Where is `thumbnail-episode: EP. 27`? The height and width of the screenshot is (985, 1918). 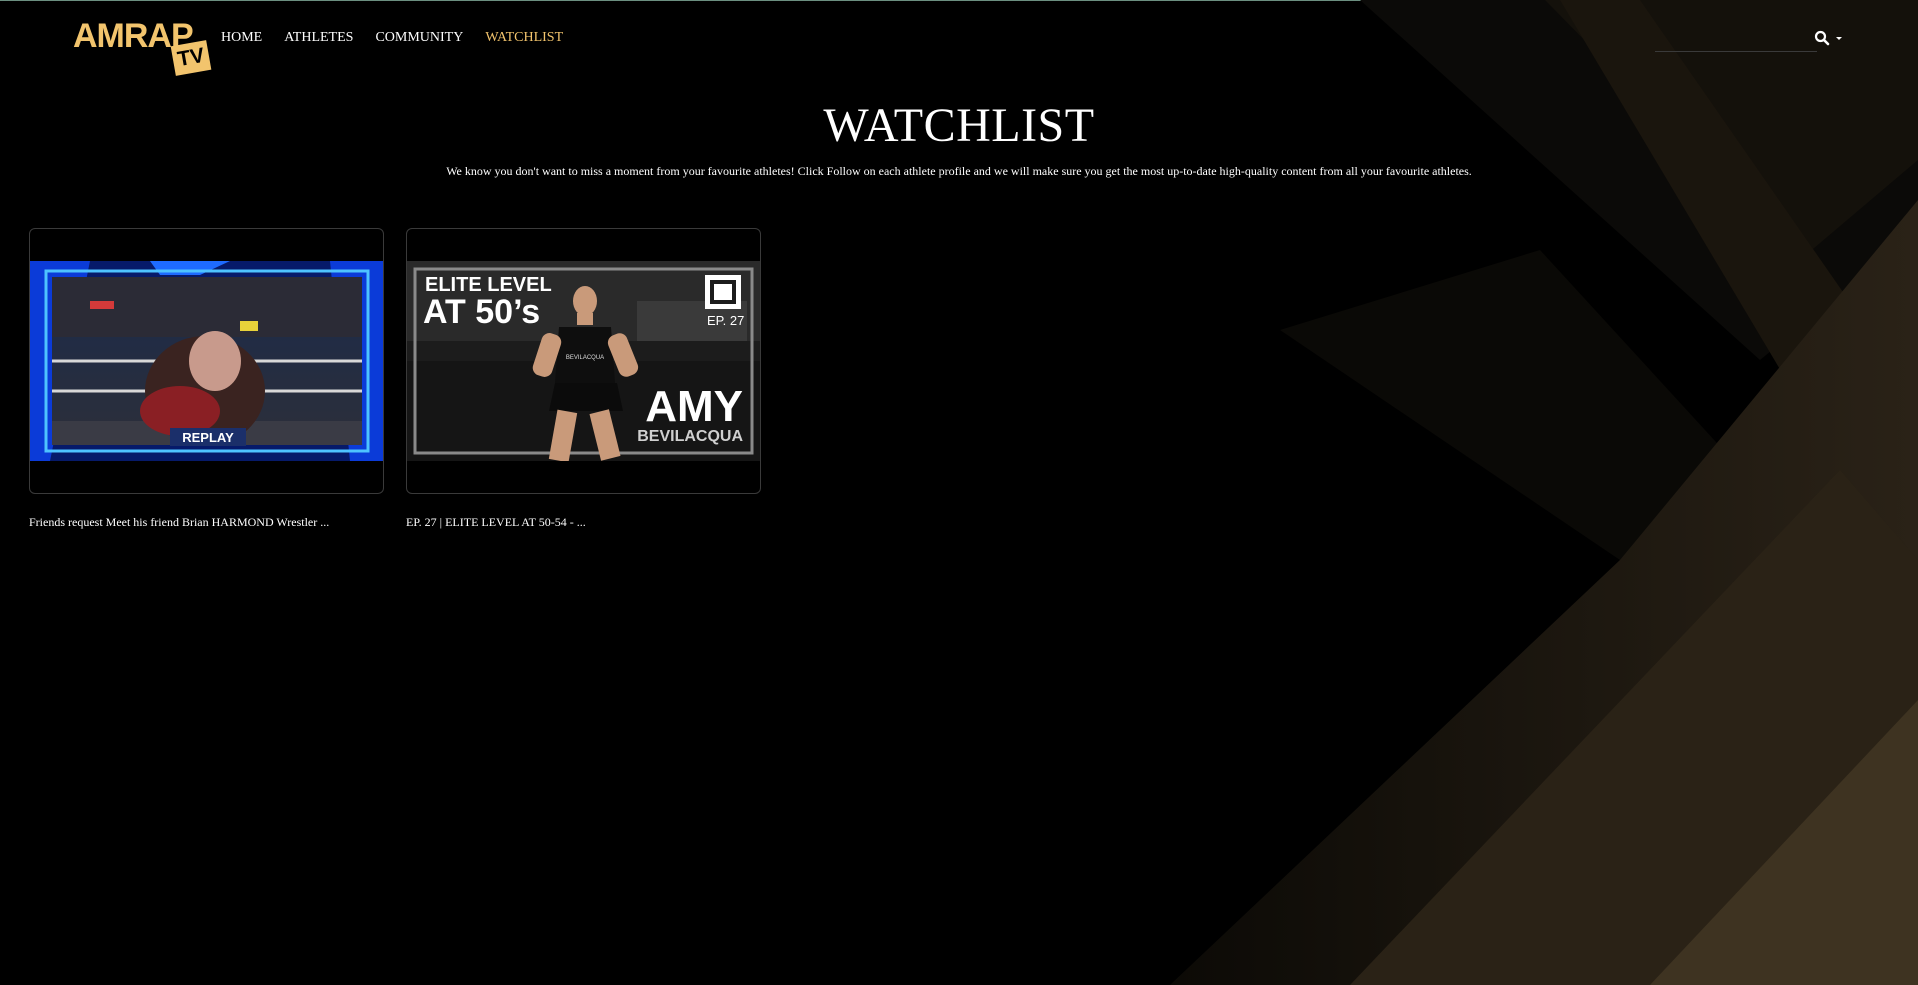 thumbnail-episode: EP. 27 is located at coordinates (725, 320).